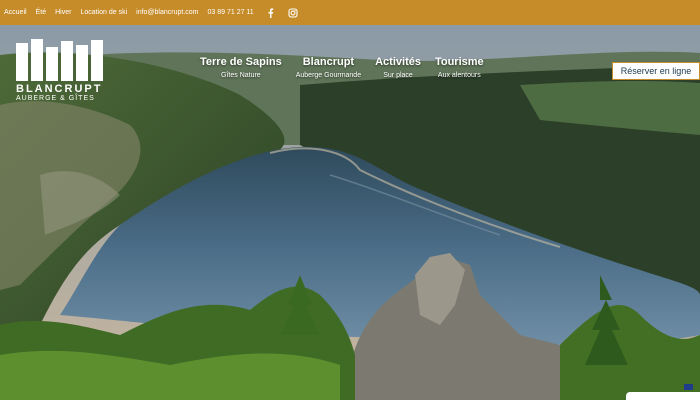 This screenshot has width=700, height=400. Describe the element at coordinates (241, 75) in the screenshot. I see `nav-subtitle: Gîtes Nature` at that location.